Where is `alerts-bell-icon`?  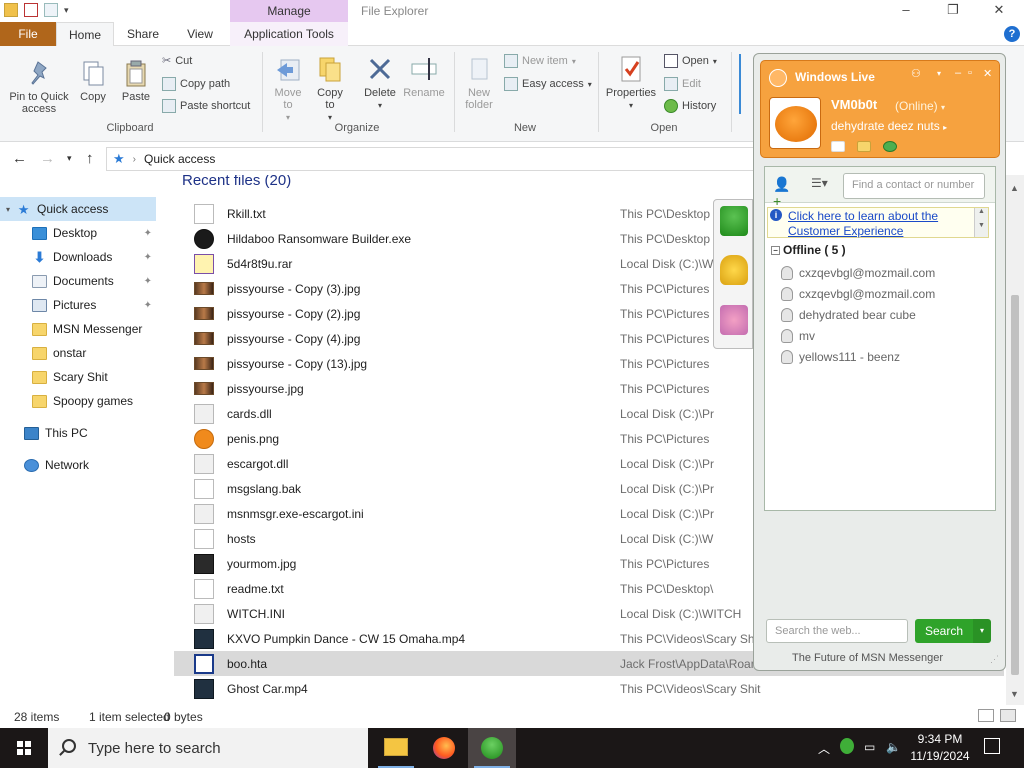
alerts-bell-icon is located at coordinates (734, 270).